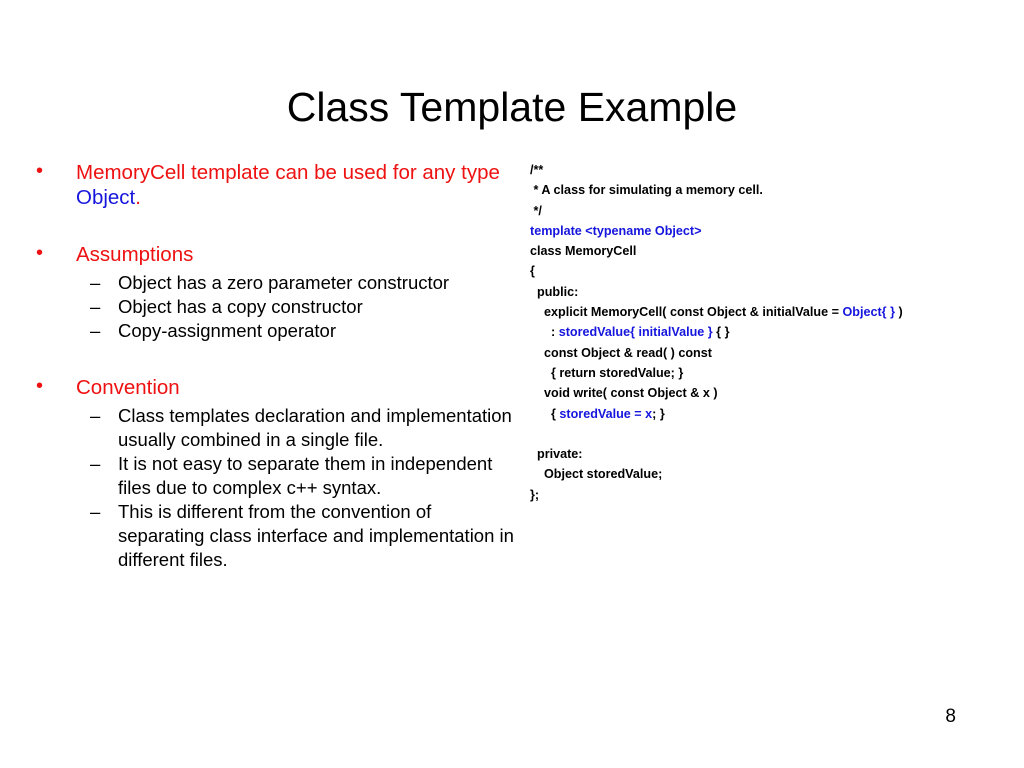 The image size is (1024, 768). What do you see at coordinates (765, 353) in the screenshot?
I see `code-line: const Object & read( ) const` at bounding box center [765, 353].